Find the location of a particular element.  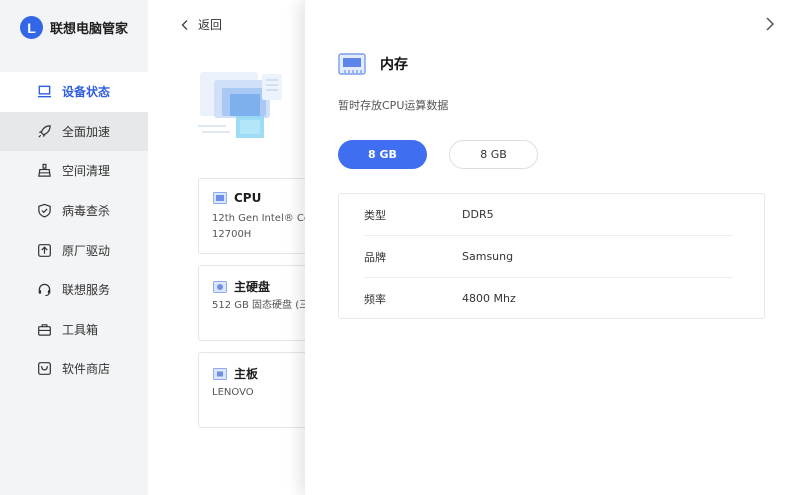

sidebar-item-toolbox: 工具箱 is located at coordinates (74, 330).